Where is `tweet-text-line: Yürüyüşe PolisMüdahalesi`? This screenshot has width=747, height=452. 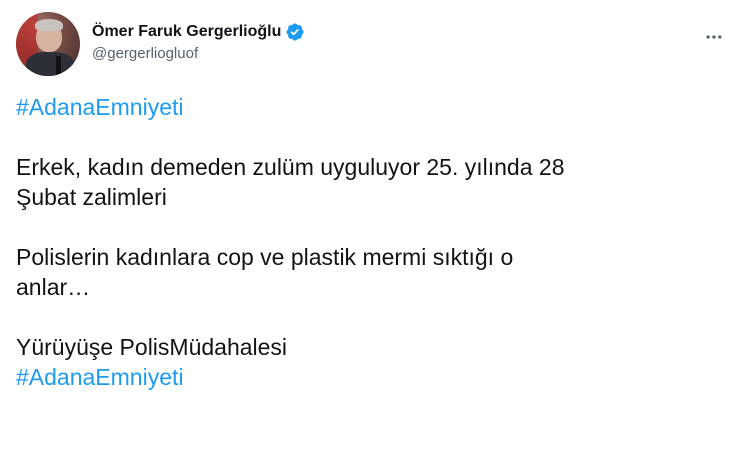
tweet-text-line: Yürüyüşe PolisMüdahalesi is located at coordinates (152, 347).